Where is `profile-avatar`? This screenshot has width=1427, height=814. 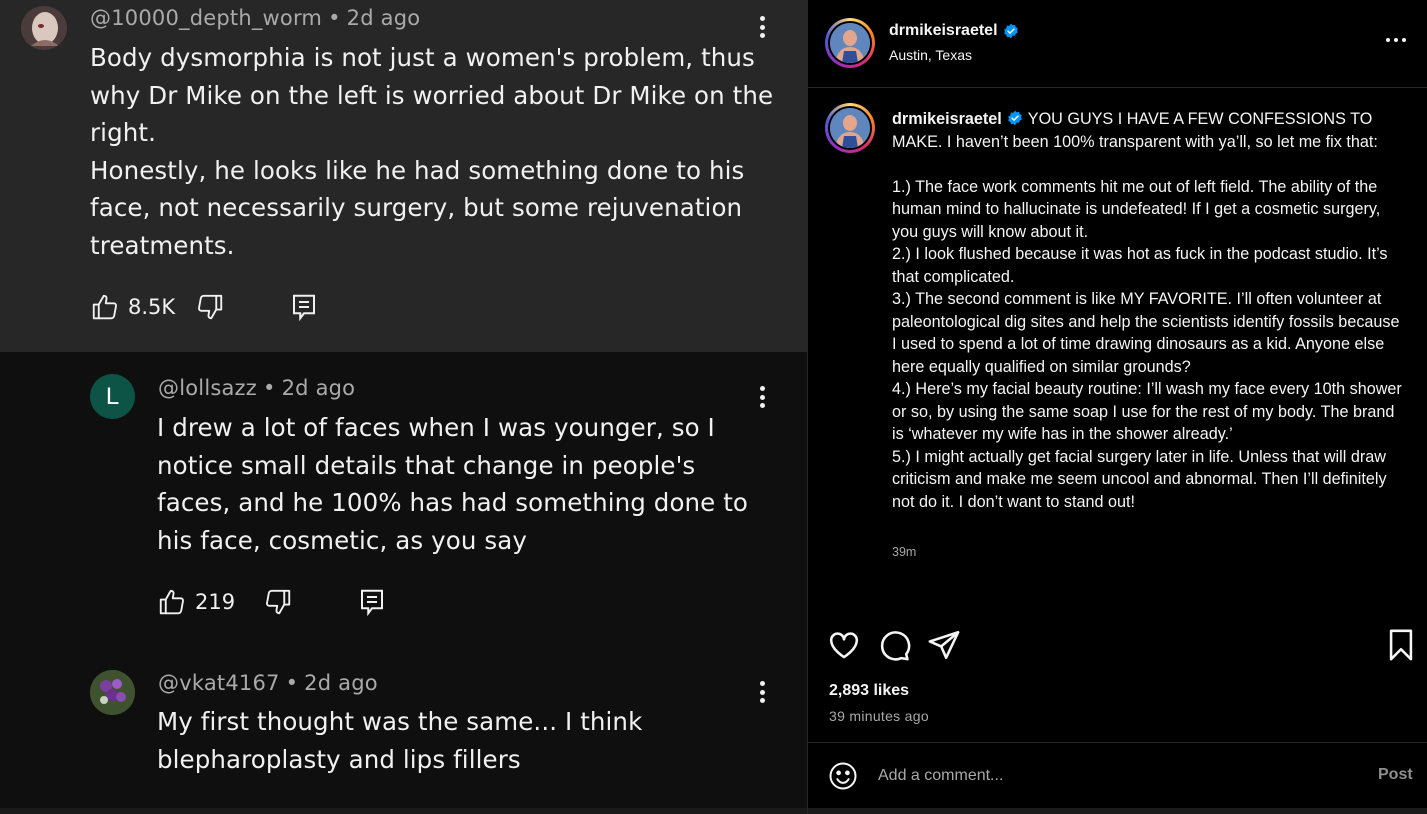 profile-avatar is located at coordinates (850, 43).